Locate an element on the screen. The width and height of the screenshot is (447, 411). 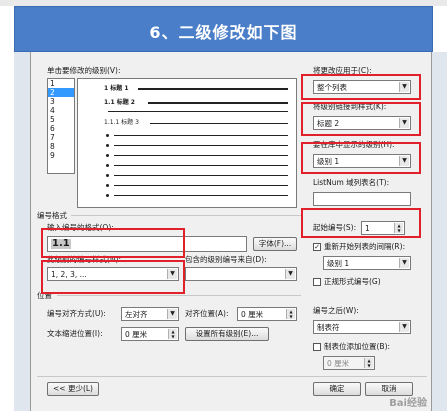
listnum-label: ListNum 域列表名(T): is located at coordinates (351, 182).